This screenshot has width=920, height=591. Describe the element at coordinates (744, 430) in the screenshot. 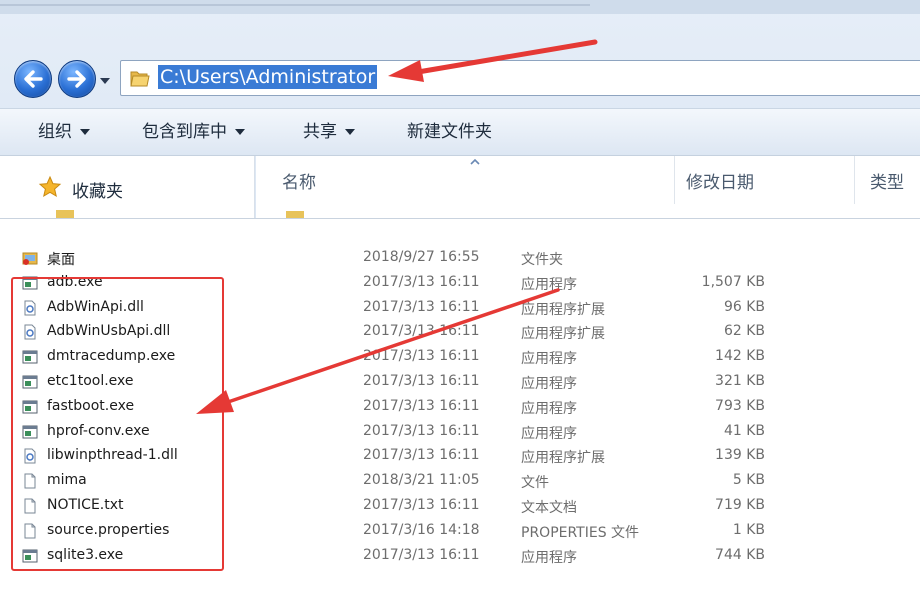

I see `file-size: 41 KB` at that location.